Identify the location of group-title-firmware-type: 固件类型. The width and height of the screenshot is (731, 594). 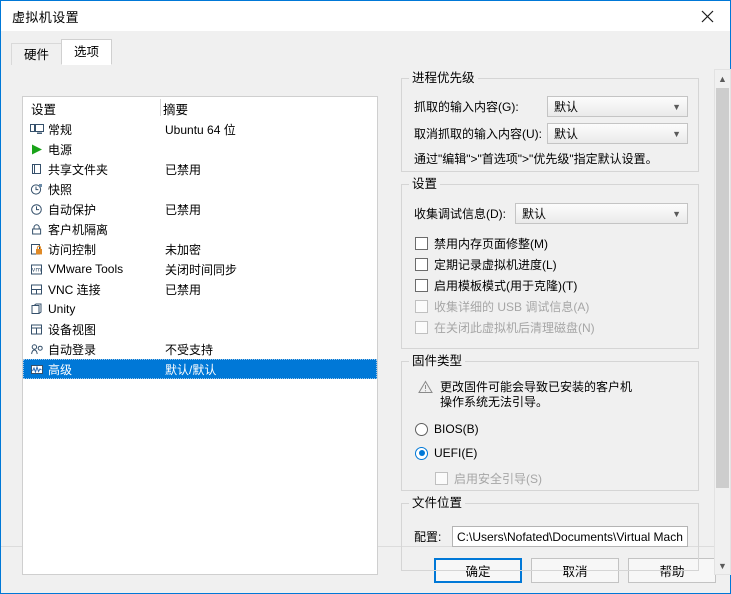
(437, 361).